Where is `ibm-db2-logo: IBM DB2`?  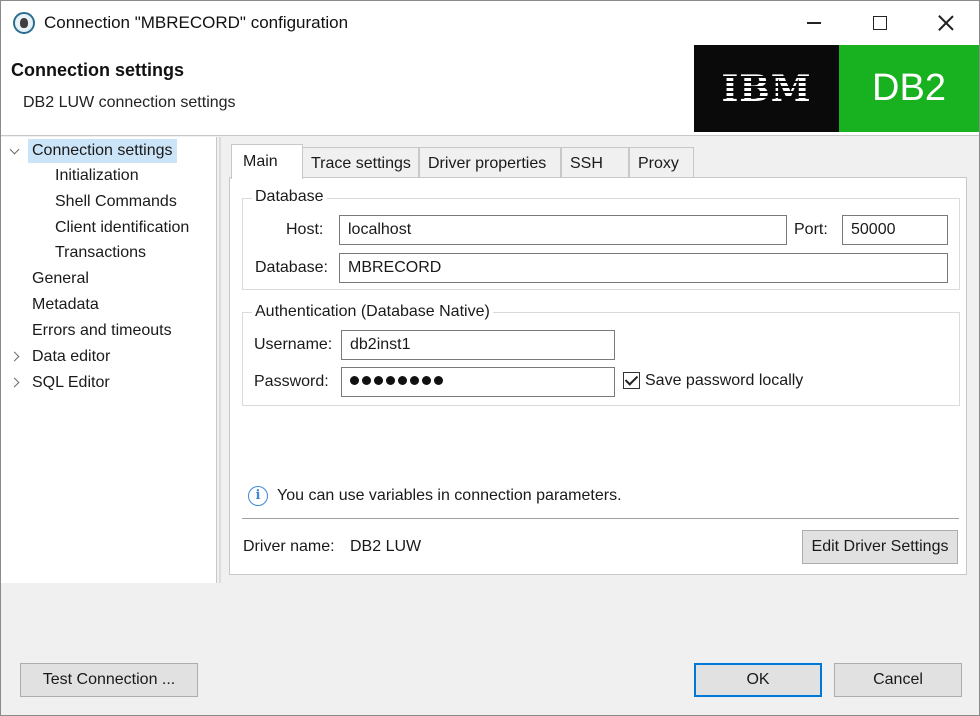
ibm-db2-logo: IBM DB2 is located at coordinates (836, 88).